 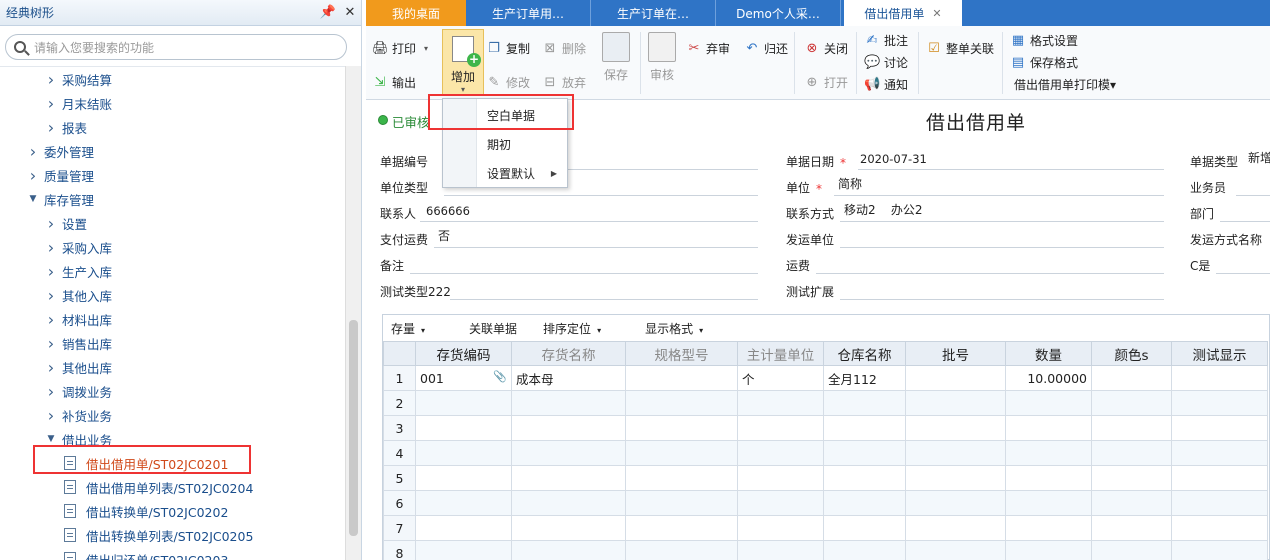 What do you see at coordinates (173, 199) in the screenshot?
I see `tree-node: ▼ 库存管理` at bounding box center [173, 199].